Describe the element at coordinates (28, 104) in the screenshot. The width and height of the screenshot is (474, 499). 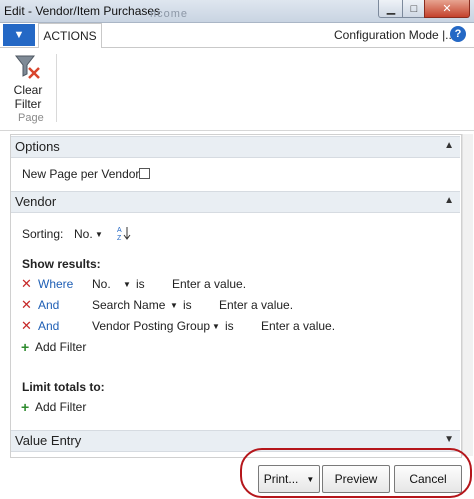
I see `clear-filter-label-line2: Filter` at that location.